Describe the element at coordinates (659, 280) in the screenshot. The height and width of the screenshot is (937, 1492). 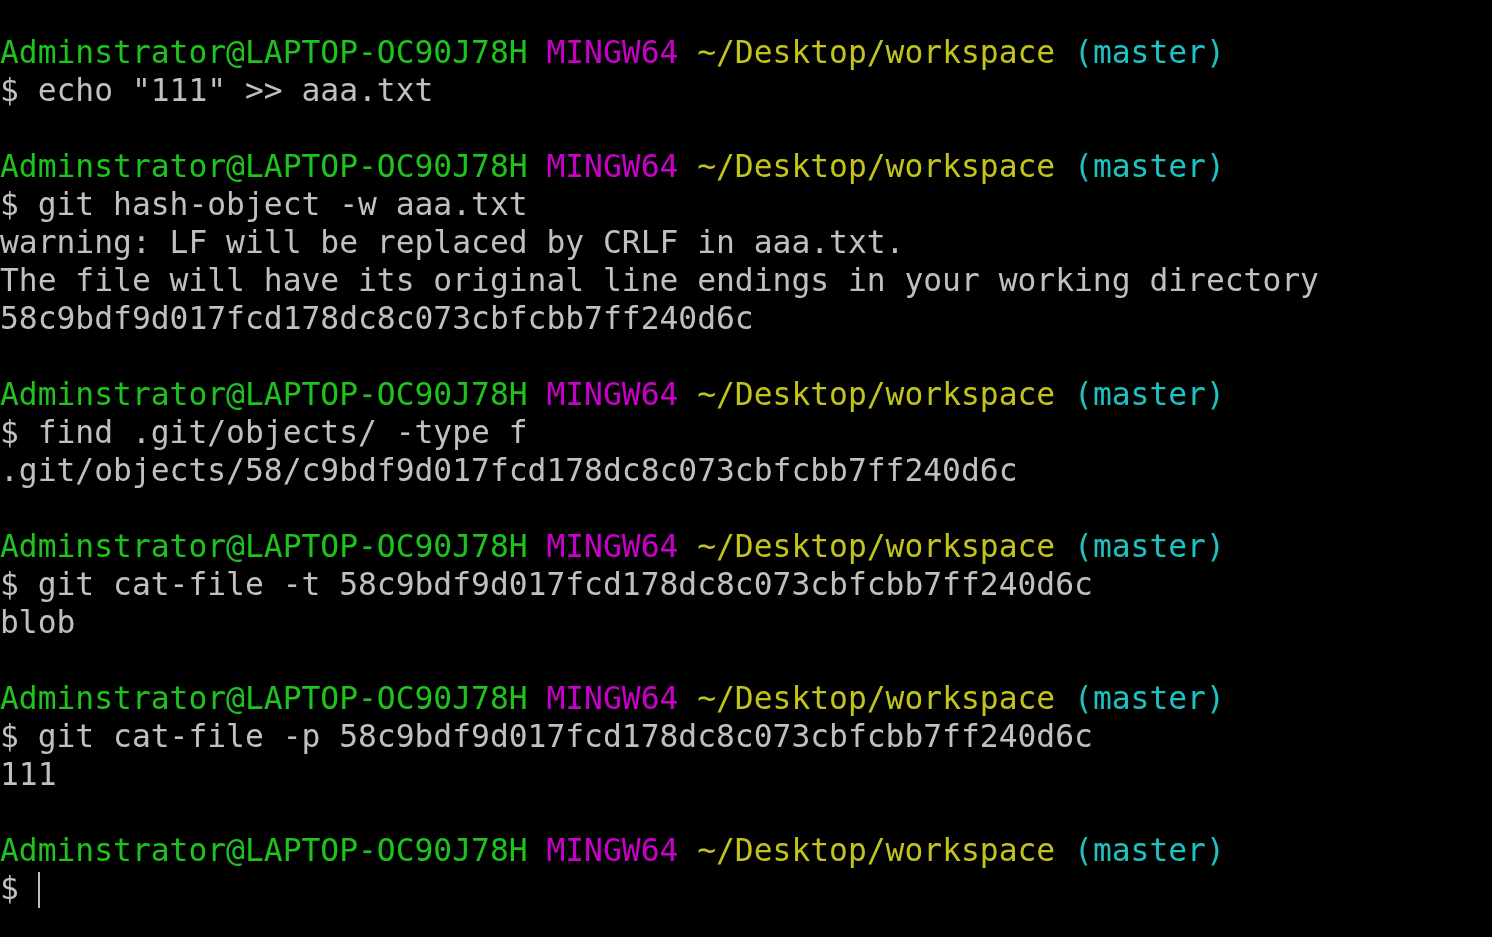
I see `output-line: The file will have its original line endings in your working directory` at that location.